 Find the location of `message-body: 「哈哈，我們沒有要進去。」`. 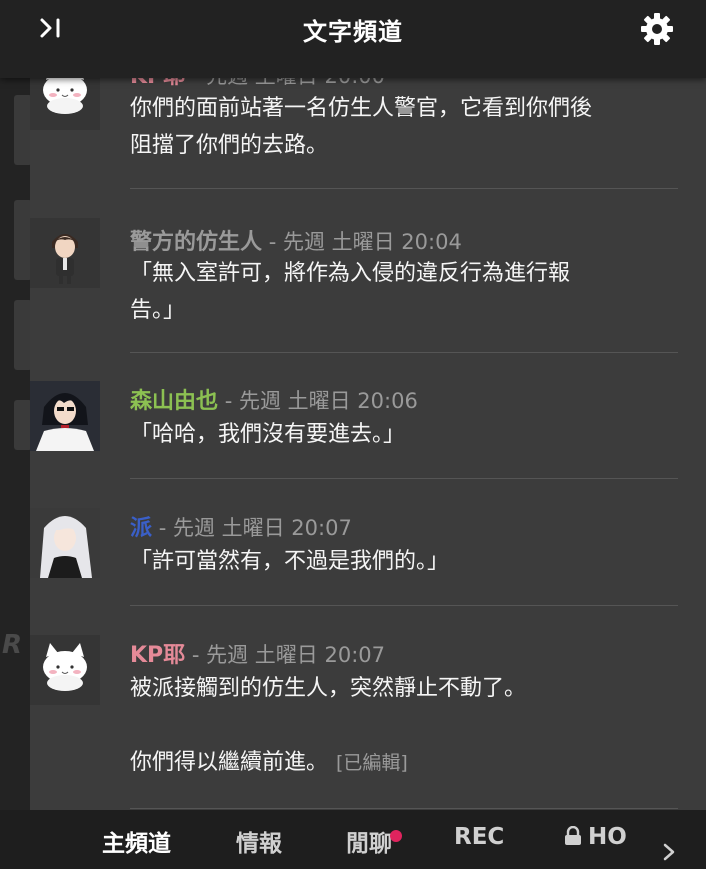

message-body: 「哈哈，我們沒有要進去。」 is located at coordinates (403, 434).